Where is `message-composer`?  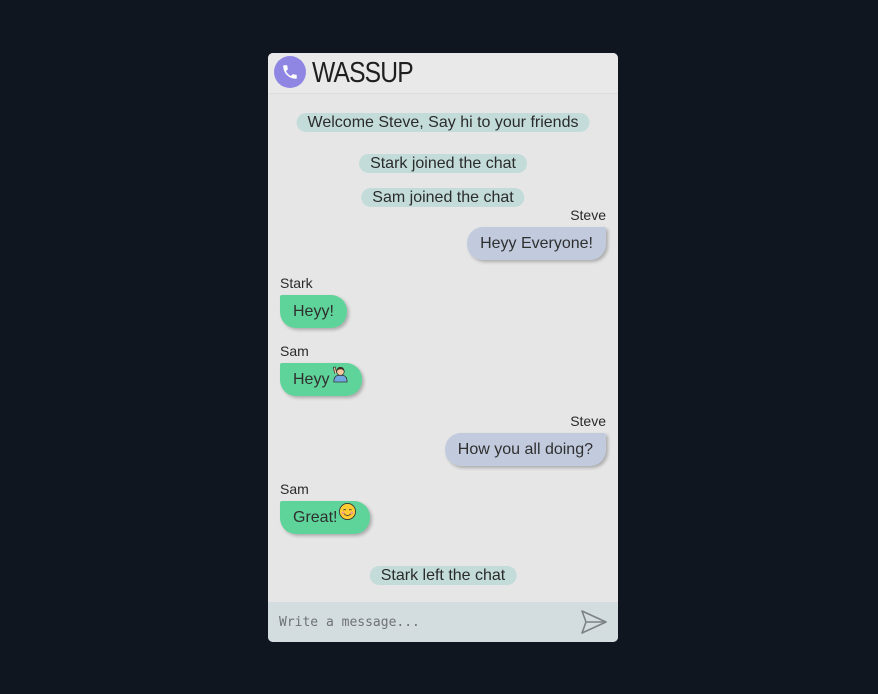
message-composer is located at coordinates (443, 622).